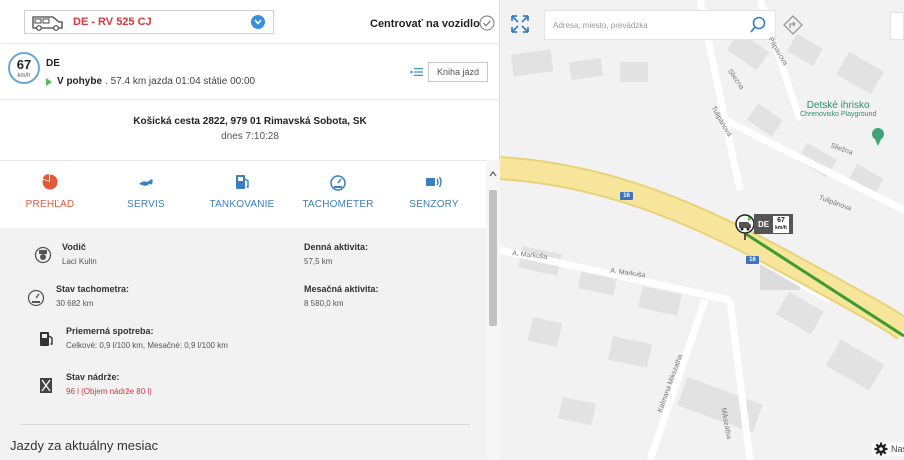 This screenshot has width=904, height=460. Describe the element at coordinates (79, 261) in the screenshot. I see `driver-value: Laci Kulin` at that location.